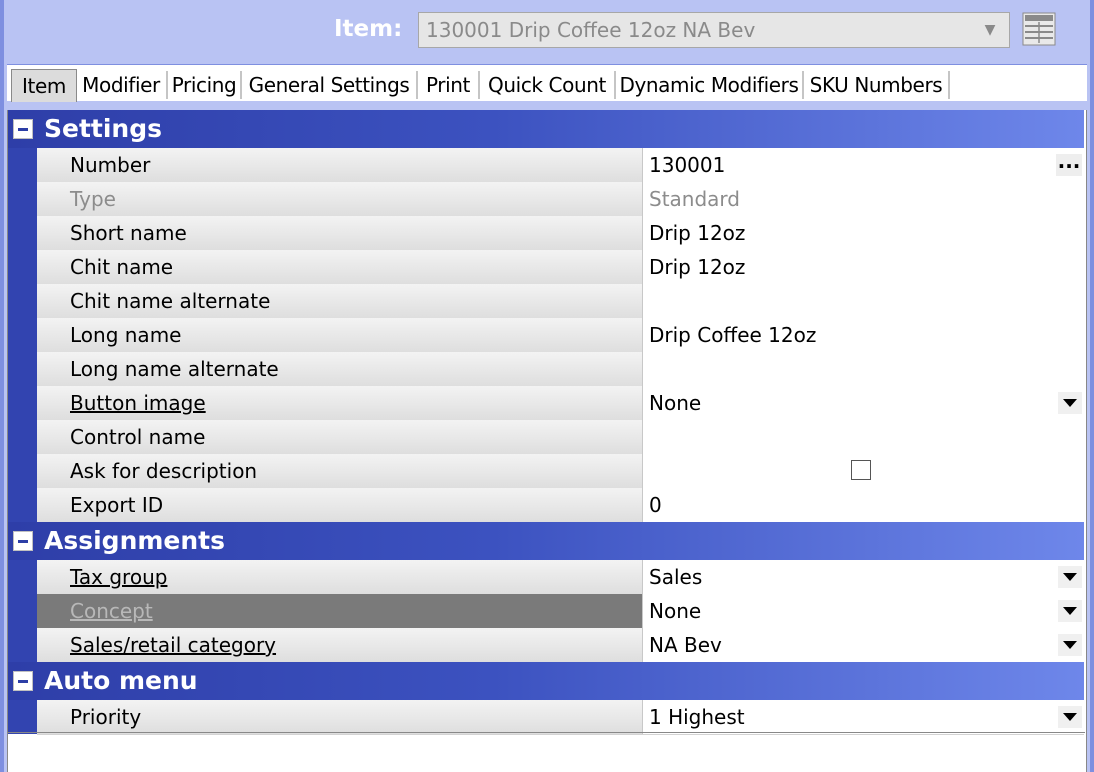 The image size is (1094, 772). Describe the element at coordinates (687, 165) in the screenshot. I see `property-value: 130001` at that location.